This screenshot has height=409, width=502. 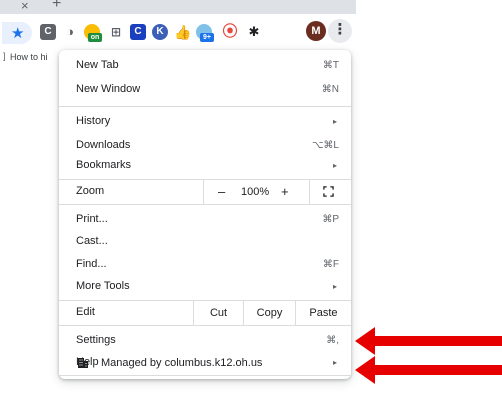 What do you see at coordinates (428, 341) in the screenshot?
I see `red-arrow-settings-icon` at bounding box center [428, 341].